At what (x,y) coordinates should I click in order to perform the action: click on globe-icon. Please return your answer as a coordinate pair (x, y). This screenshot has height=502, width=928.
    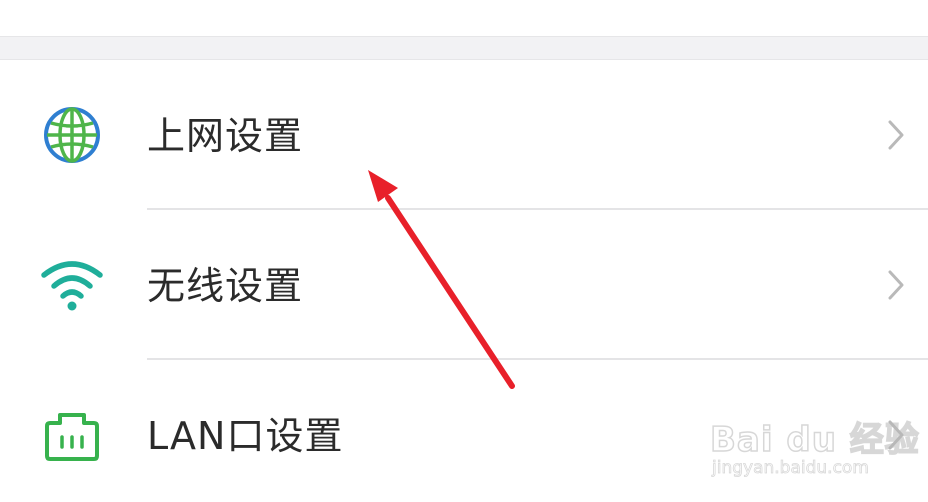
    Looking at the image, I should click on (72, 135).